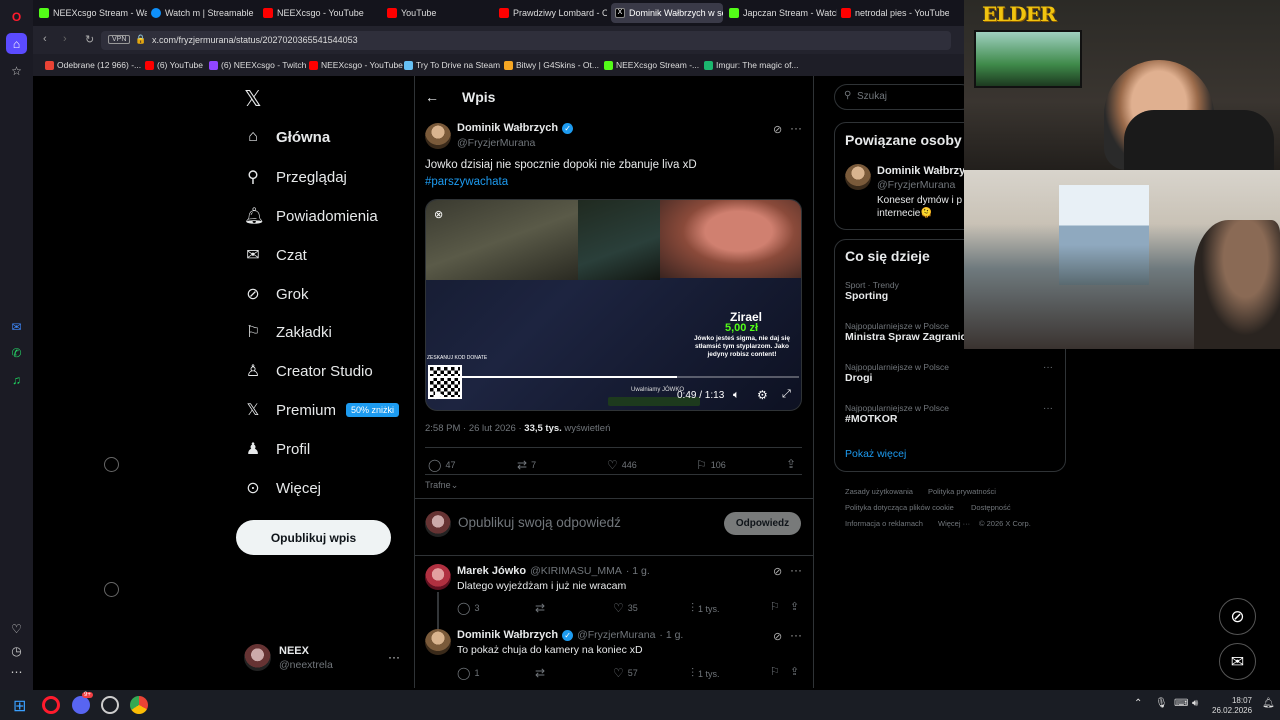  What do you see at coordinates (872, 291) in the screenshot?
I see `trend-item: Sport · Trendy Sporting` at bounding box center [872, 291].